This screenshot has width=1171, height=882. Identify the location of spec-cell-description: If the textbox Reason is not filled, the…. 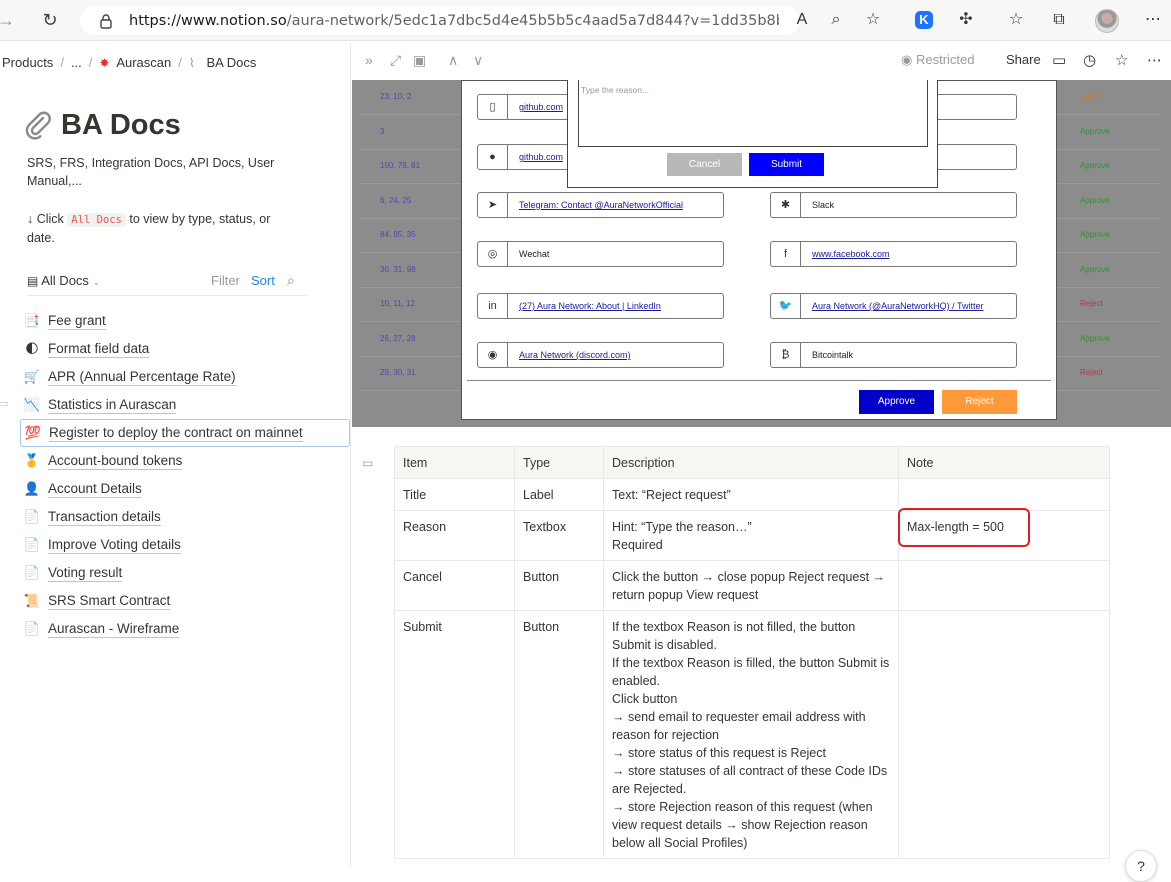
(751, 734).